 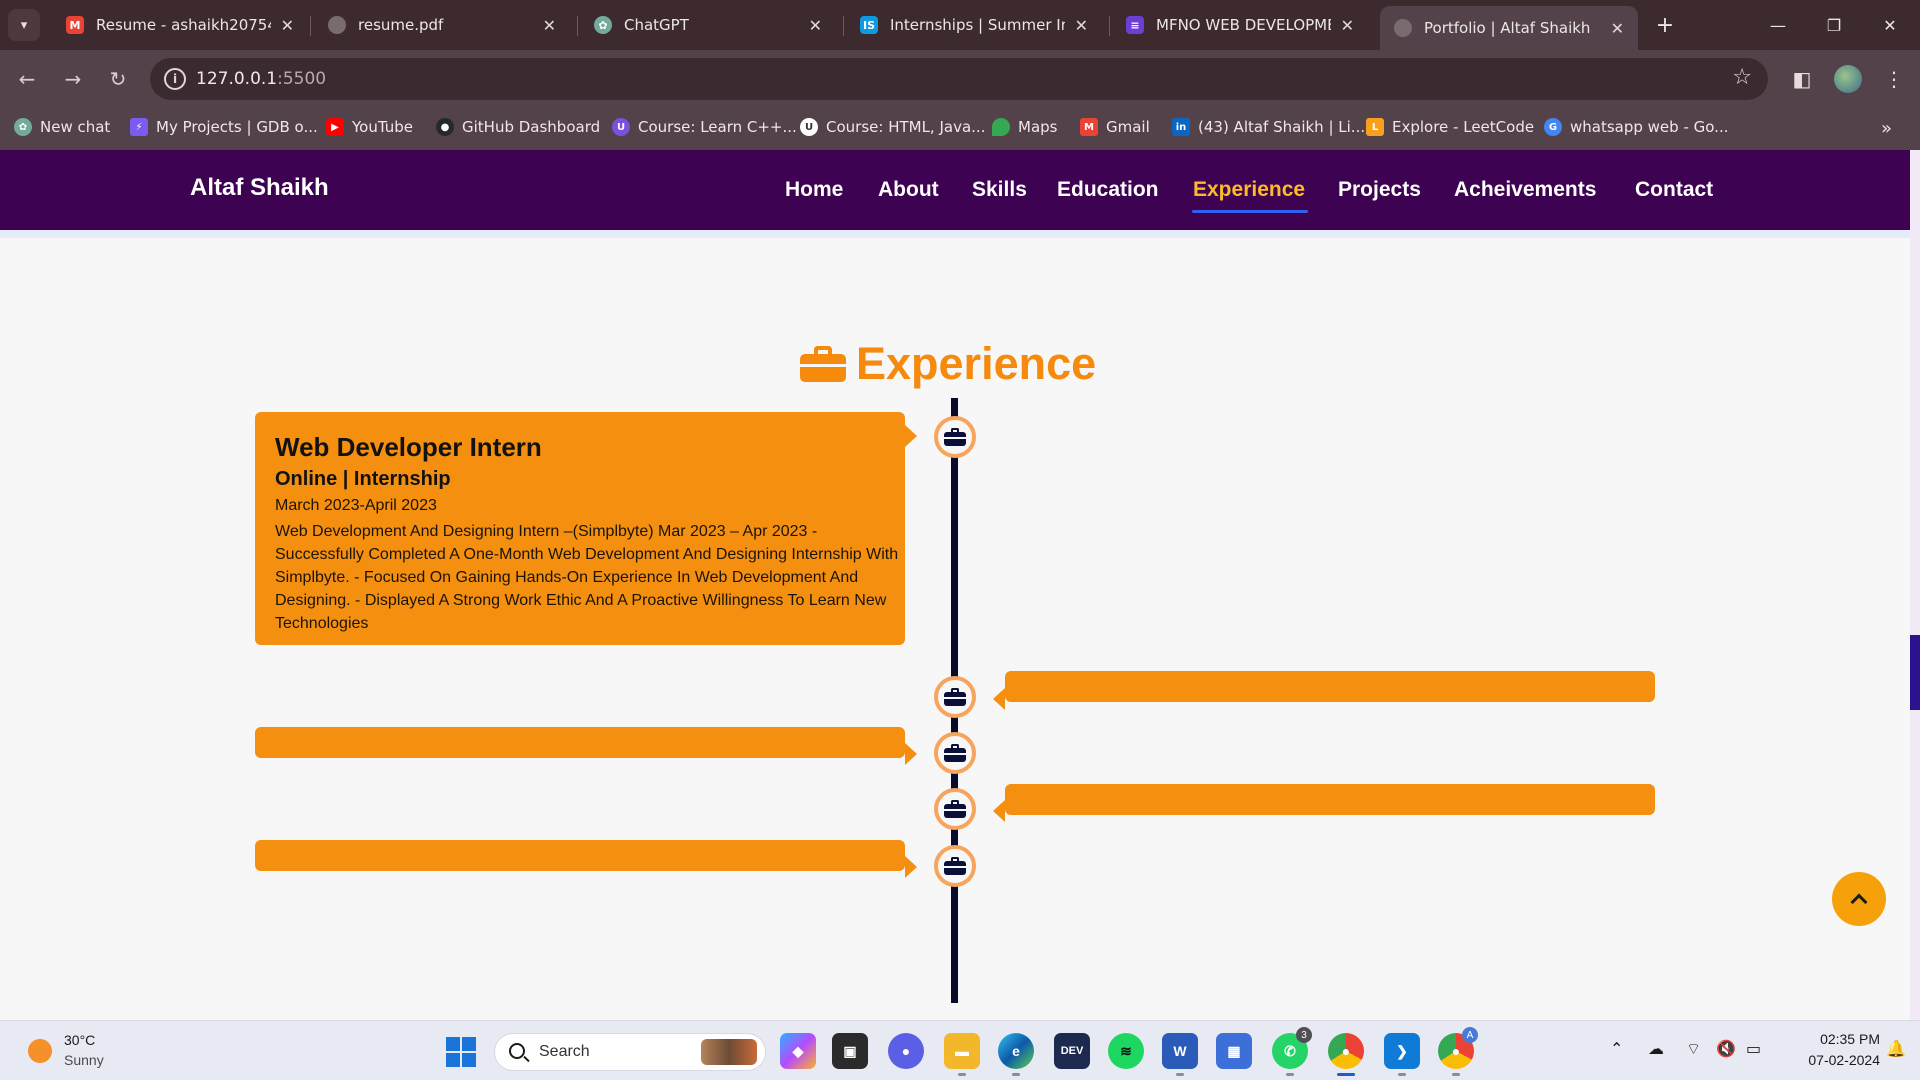 What do you see at coordinates (1616, 1048) in the screenshot?
I see `chevron-up-icon: ⌃` at bounding box center [1616, 1048].